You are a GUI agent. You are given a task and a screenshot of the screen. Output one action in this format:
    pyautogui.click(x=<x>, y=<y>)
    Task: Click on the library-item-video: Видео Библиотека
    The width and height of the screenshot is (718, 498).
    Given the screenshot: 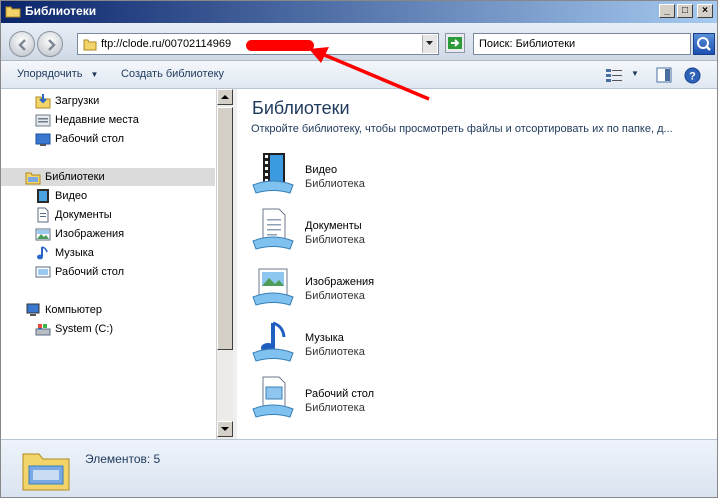 What is the action you would take?
    pyautogui.click(x=399, y=176)
    